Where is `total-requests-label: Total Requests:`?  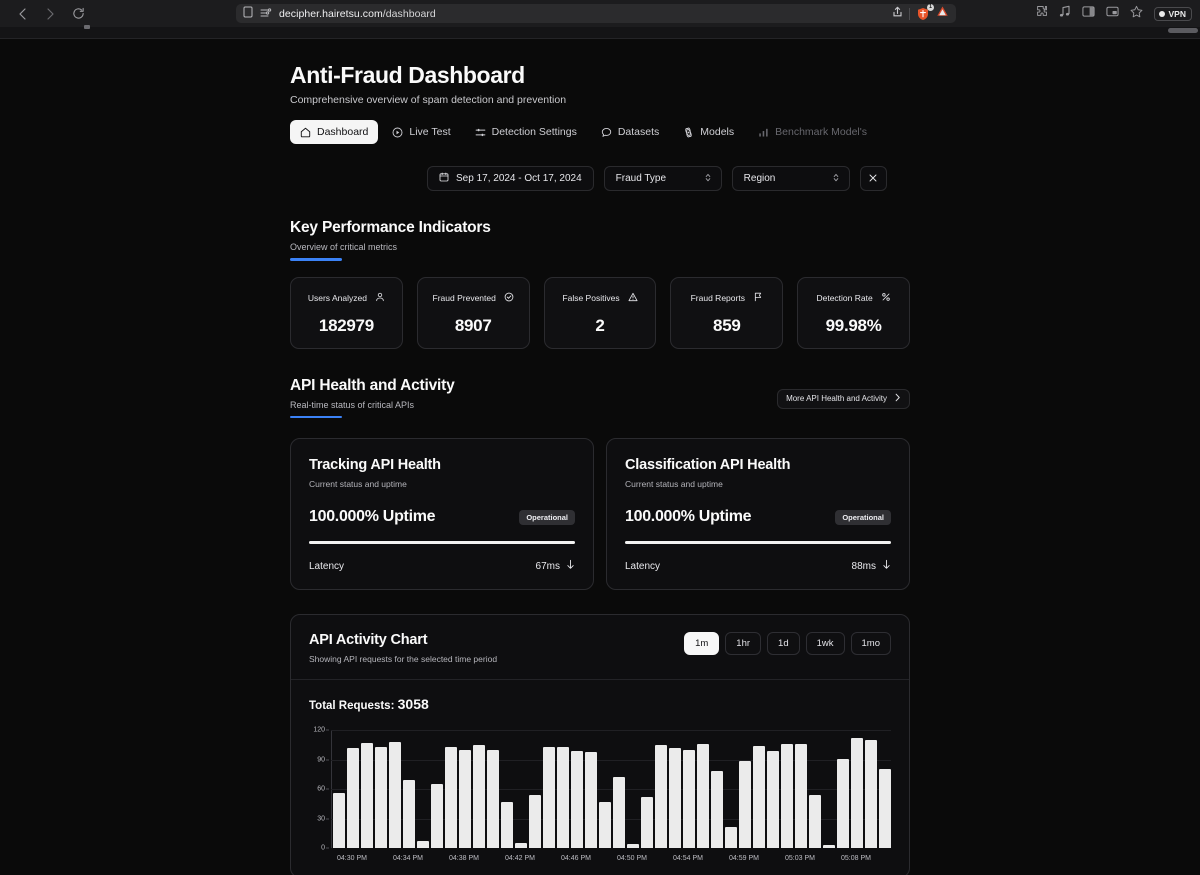 total-requests-label: Total Requests: is located at coordinates (352, 706).